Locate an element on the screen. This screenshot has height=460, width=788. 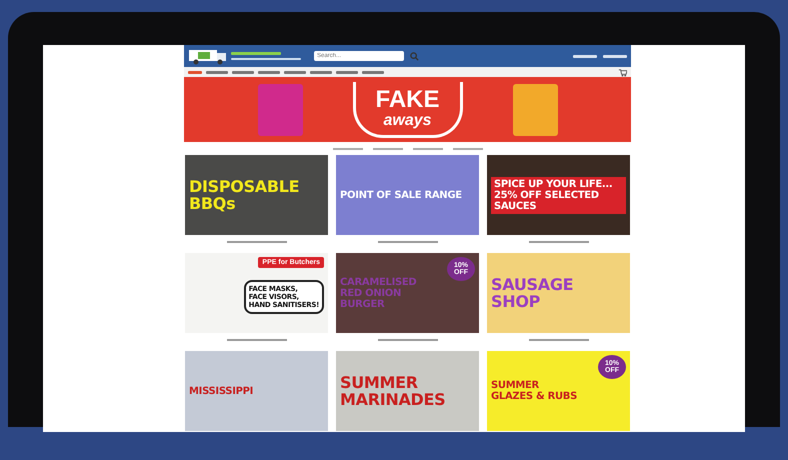
promo-banner: SAUSAGE SHOP is located at coordinates (558, 293).